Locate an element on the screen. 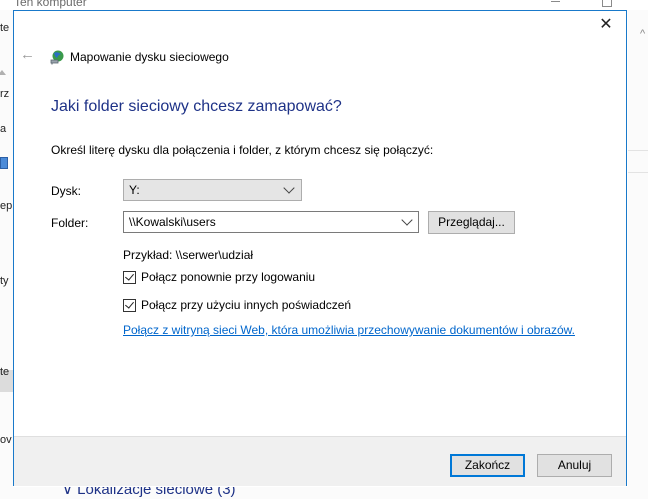 This screenshot has width=648, height=499. explorer-navigation-pane: te rz a ep ty te ov is located at coordinates (6, 254).